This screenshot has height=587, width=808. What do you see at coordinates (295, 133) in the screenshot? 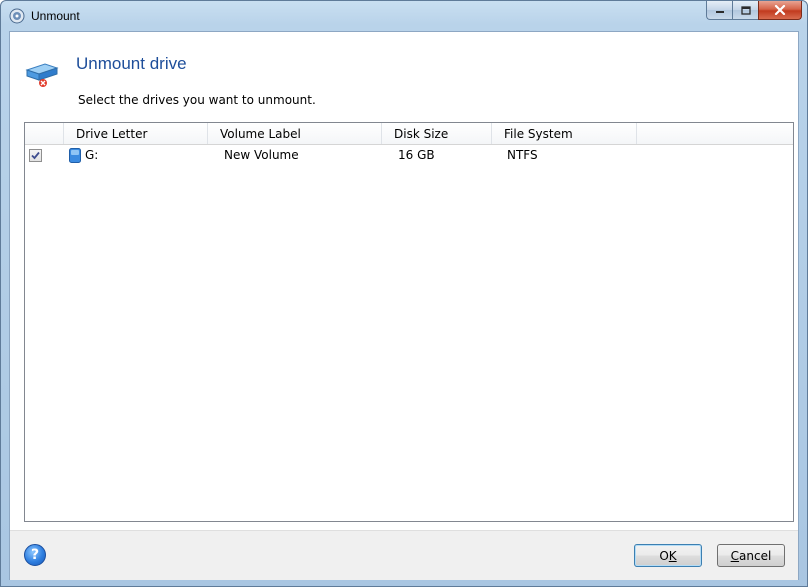
I see `column-header-volume-label: Volume Label` at bounding box center [295, 133].